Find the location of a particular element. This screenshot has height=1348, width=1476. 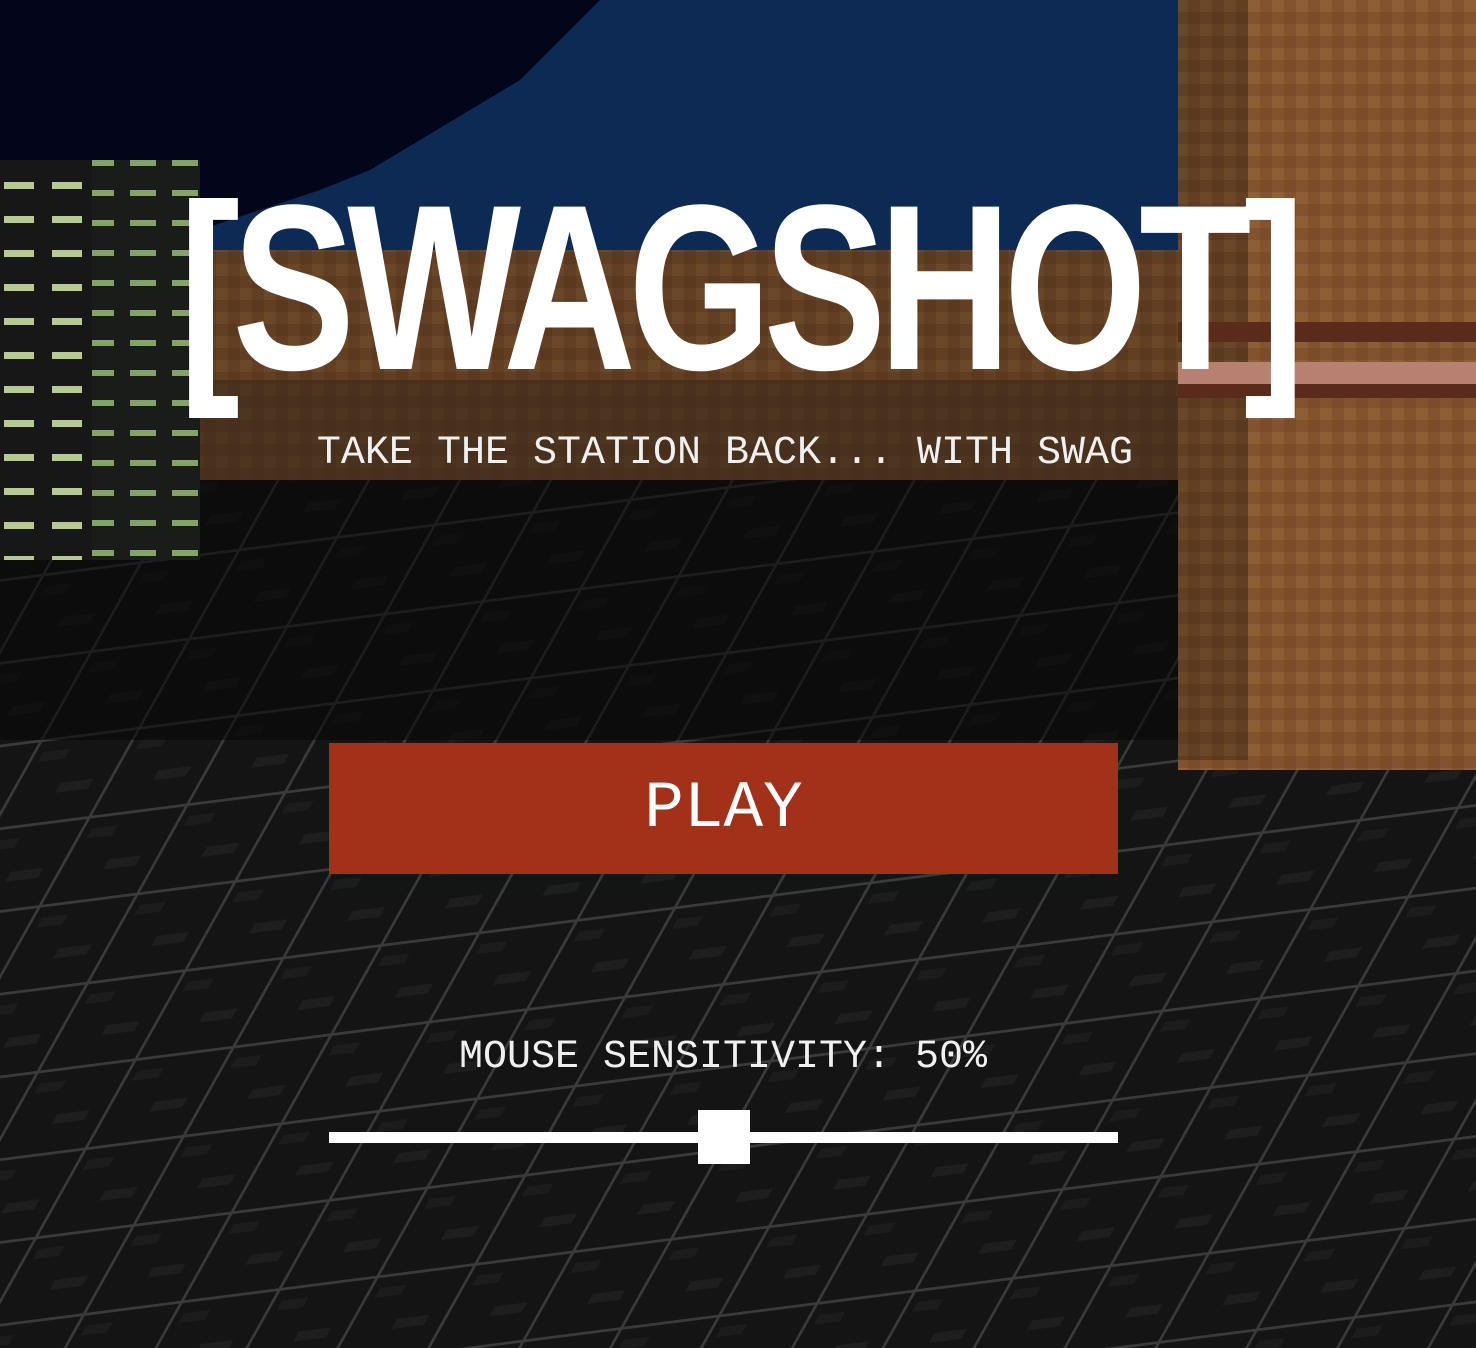

slider-thumb is located at coordinates (723, 1137).